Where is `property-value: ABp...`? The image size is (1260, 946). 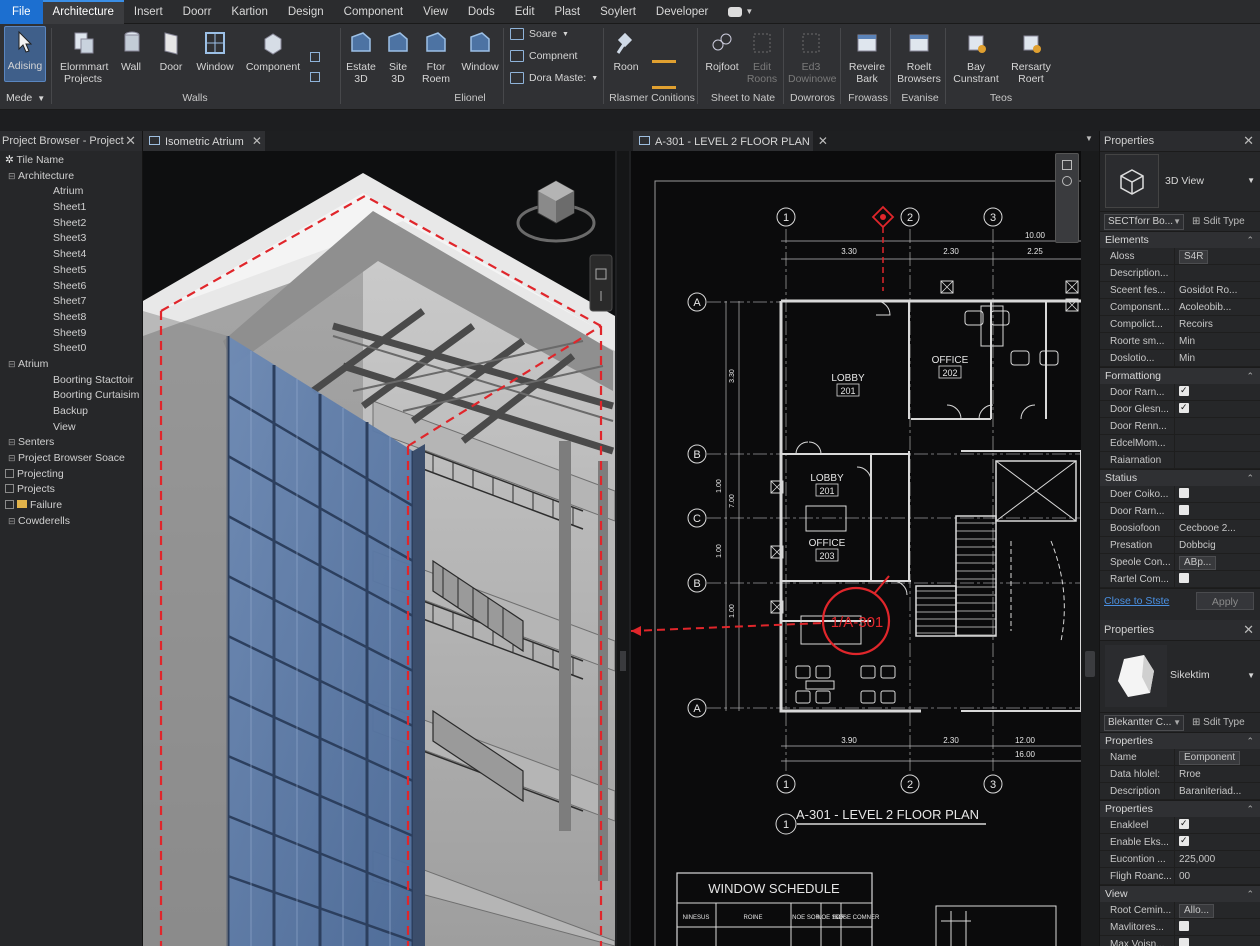 property-value: ABp... is located at coordinates (1217, 562).